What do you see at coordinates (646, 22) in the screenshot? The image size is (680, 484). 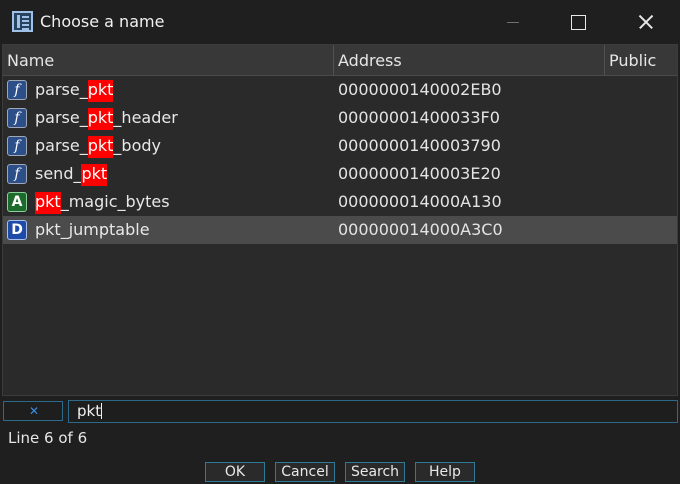 I see `close-button` at bounding box center [646, 22].